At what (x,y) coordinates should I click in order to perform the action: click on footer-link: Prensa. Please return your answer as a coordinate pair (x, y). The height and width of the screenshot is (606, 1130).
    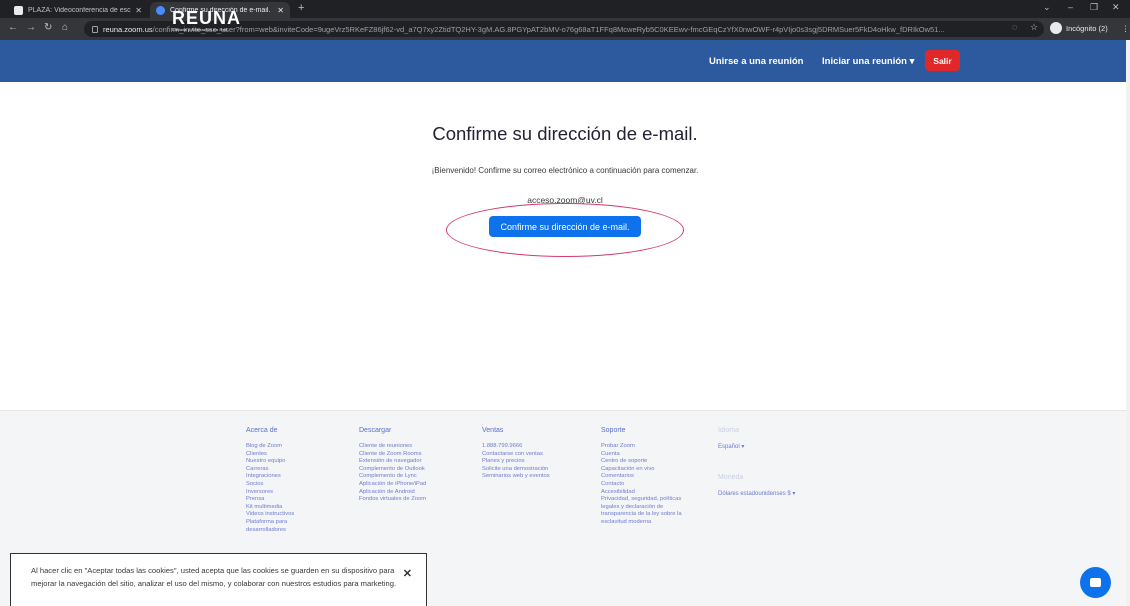
    Looking at the image, I should click on (270, 500).